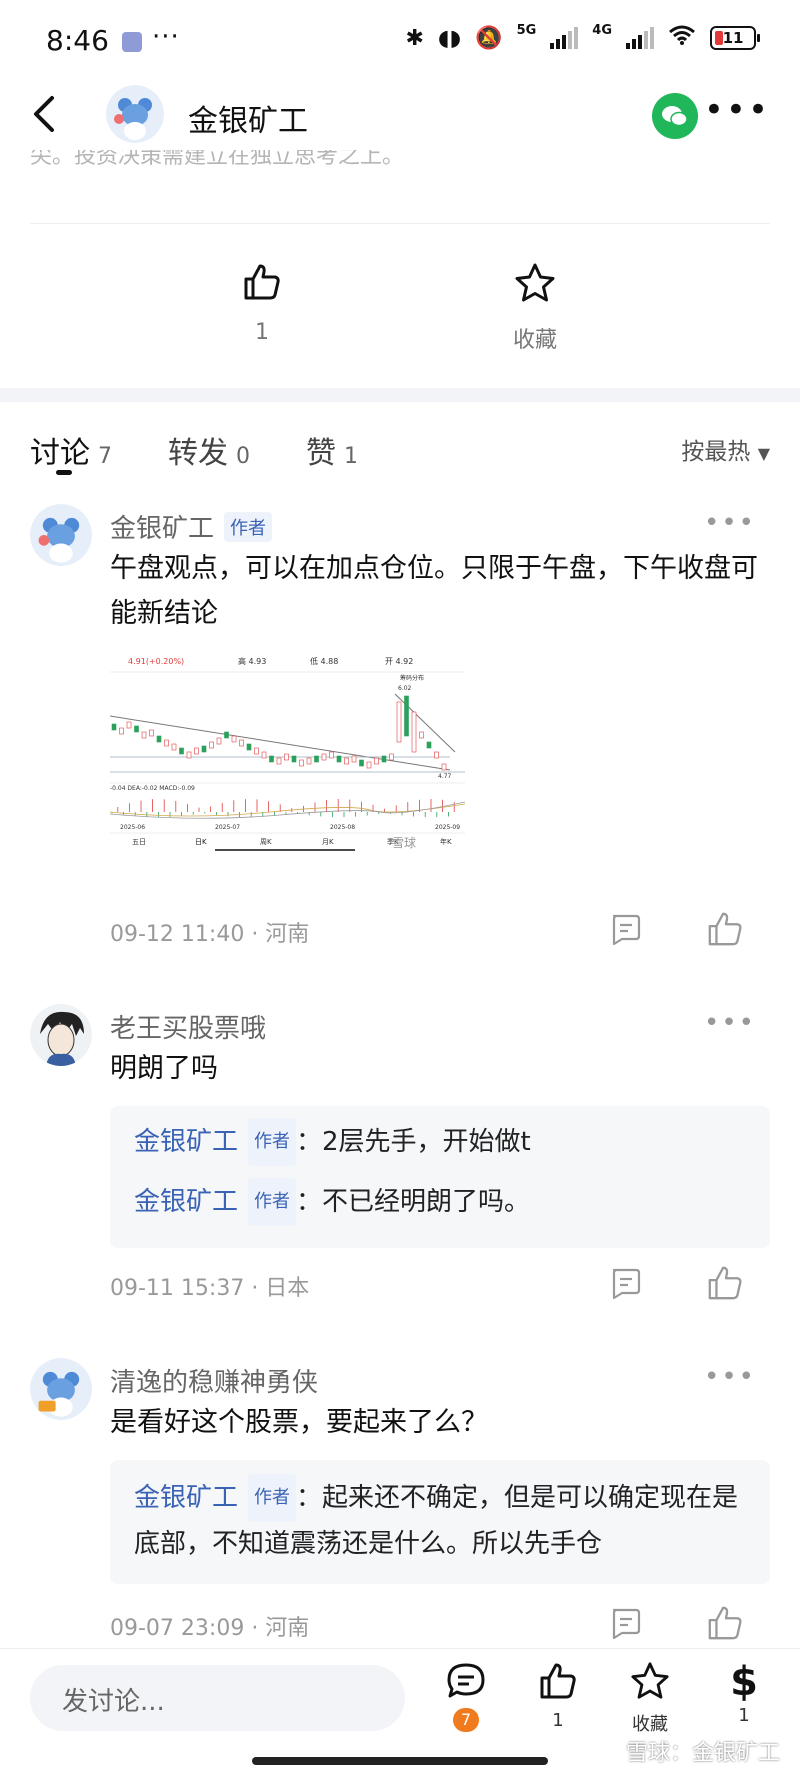  What do you see at coordinates (744, 1715) in the screenshot?
I see `reward-count: 1` at bounding box center [744, 1715].